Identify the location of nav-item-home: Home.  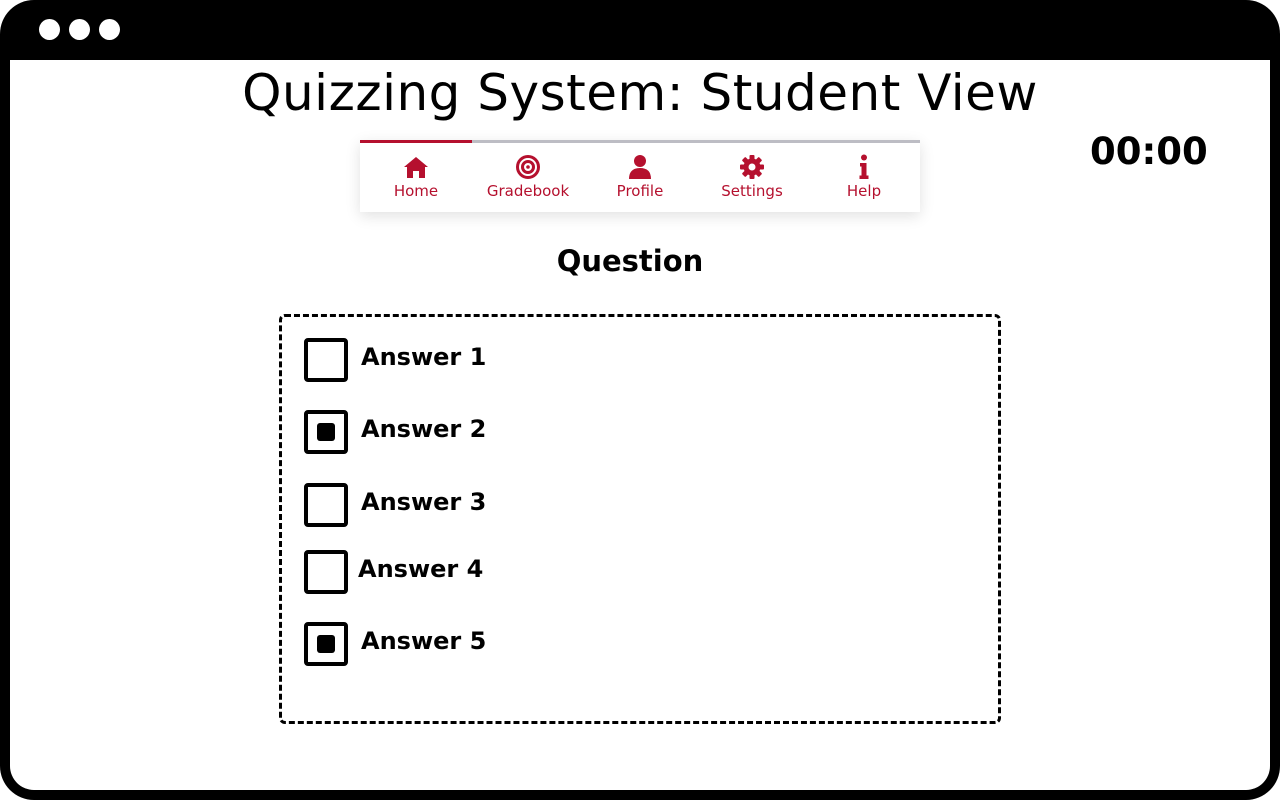
(416, 179).